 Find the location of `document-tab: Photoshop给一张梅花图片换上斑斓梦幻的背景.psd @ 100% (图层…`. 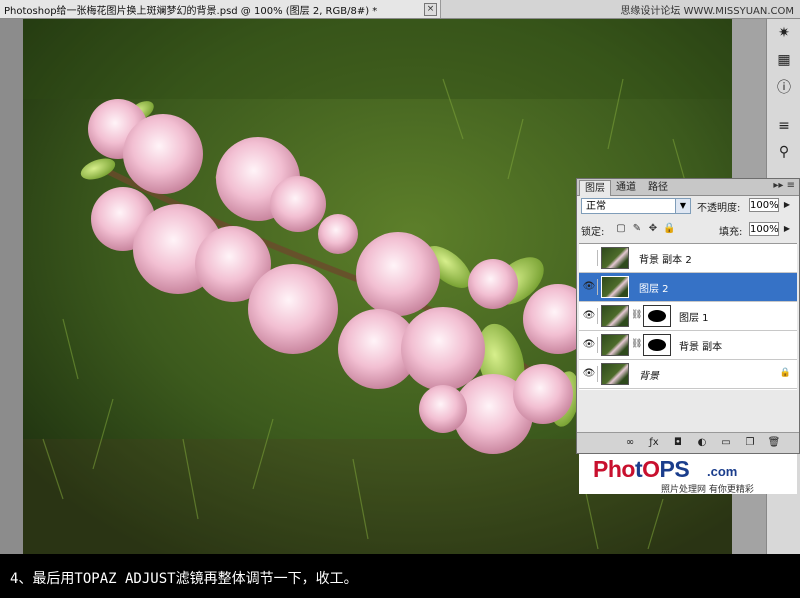

document-tab: Photoshop给一张梅花图片换上斑斓梦幻的背景.psd @ 100% (图层… is located at coordinates (220, 9).